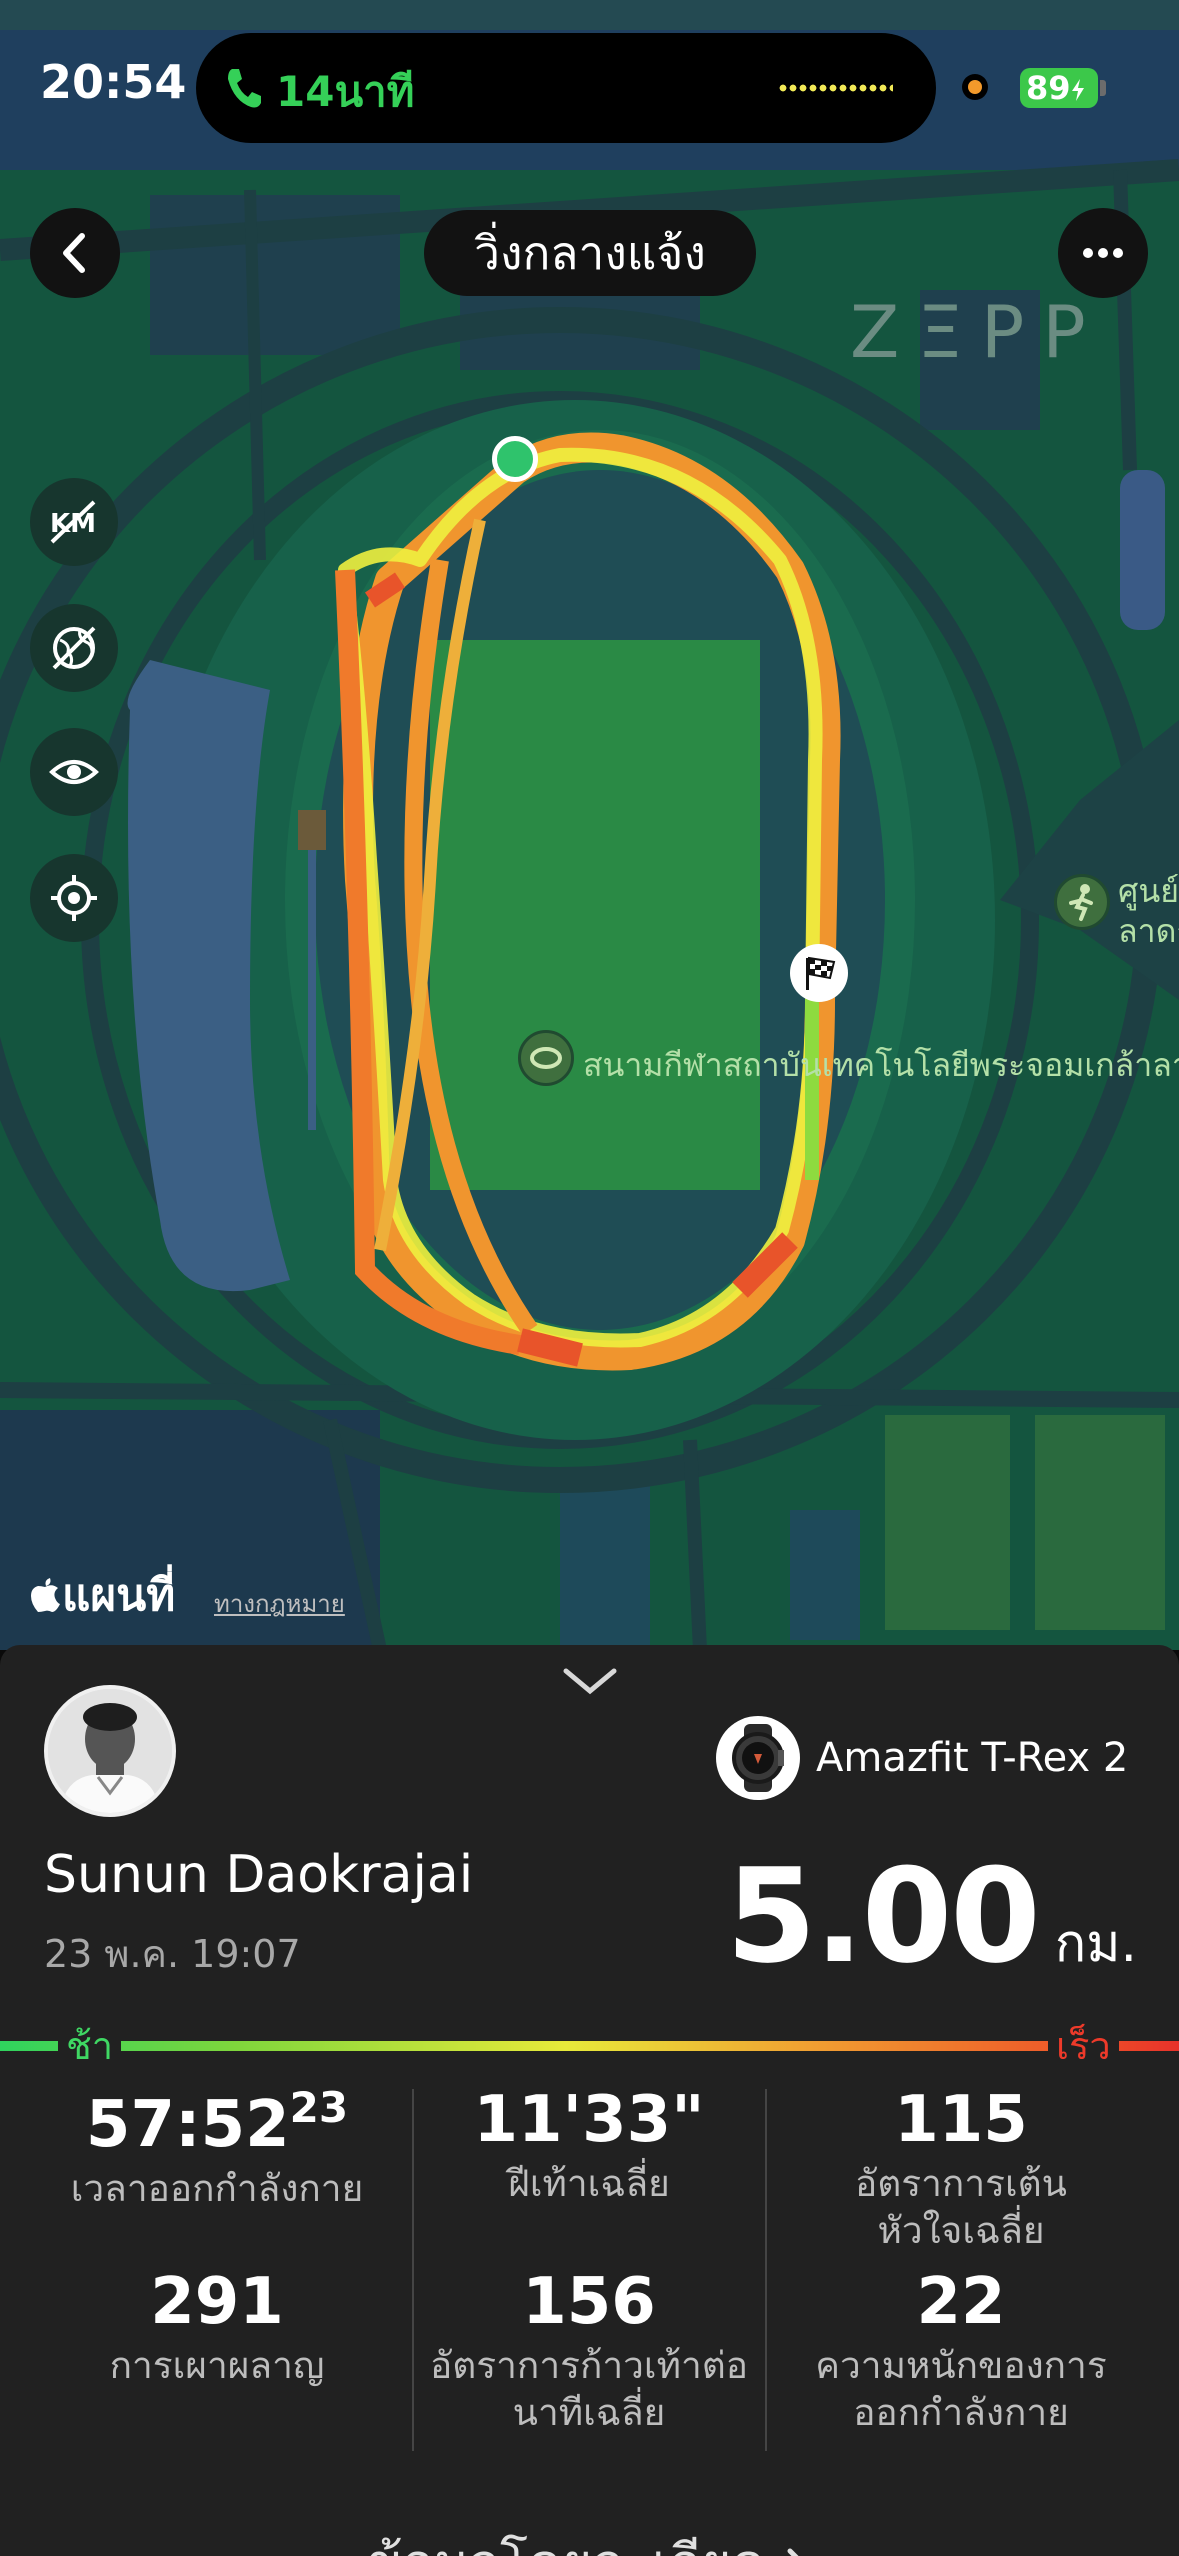 This screenshot has width=1179, height=2556. I want to click on center-poi-label-2: ลาดก, so click(1148, 931).